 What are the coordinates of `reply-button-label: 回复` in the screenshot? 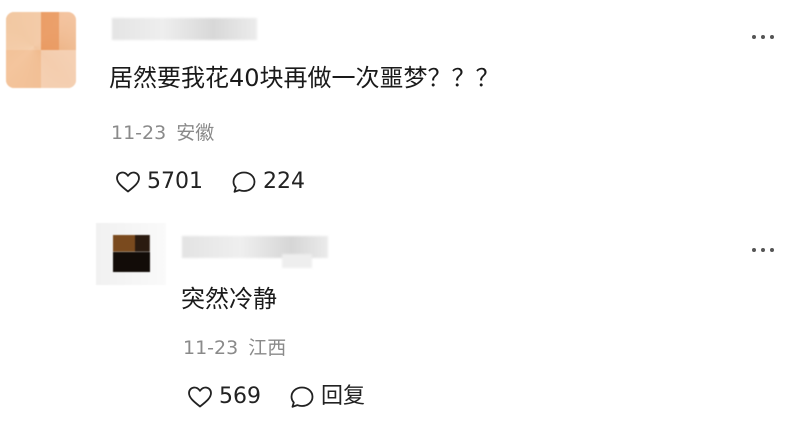 It's located at (343, 396).